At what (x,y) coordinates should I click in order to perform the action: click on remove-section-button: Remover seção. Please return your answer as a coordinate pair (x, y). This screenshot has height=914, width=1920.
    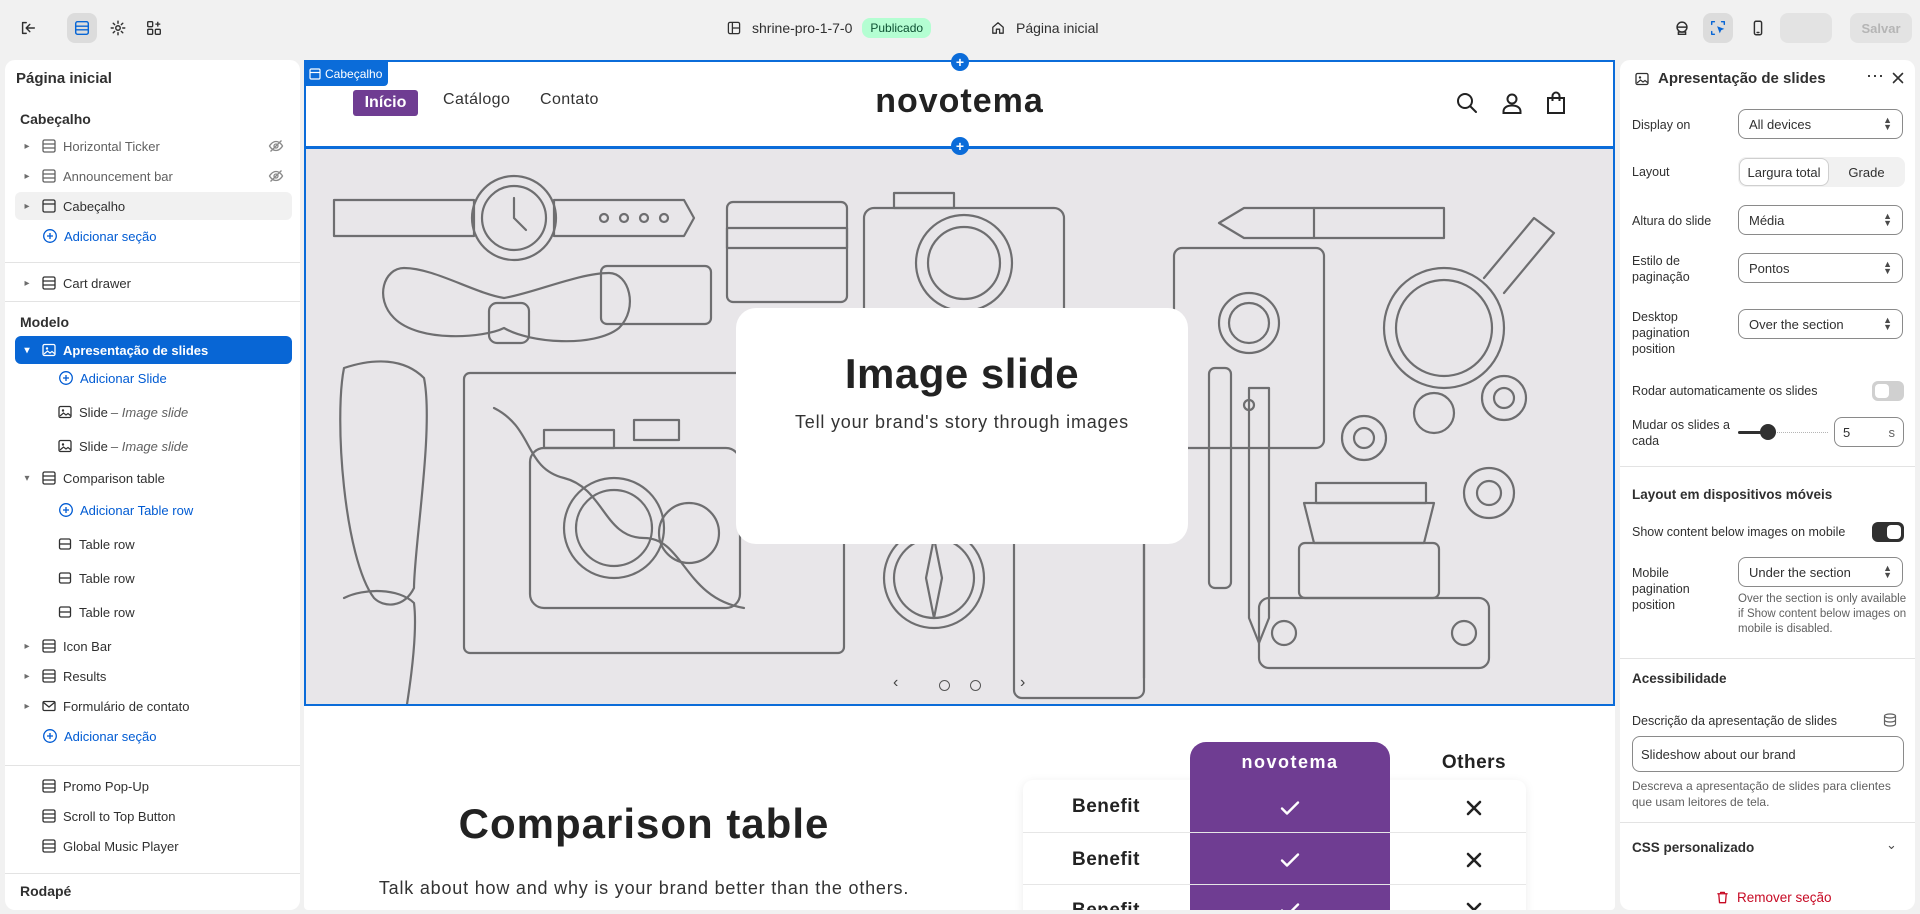
    Looking at the image, I should click on (1773, 897).